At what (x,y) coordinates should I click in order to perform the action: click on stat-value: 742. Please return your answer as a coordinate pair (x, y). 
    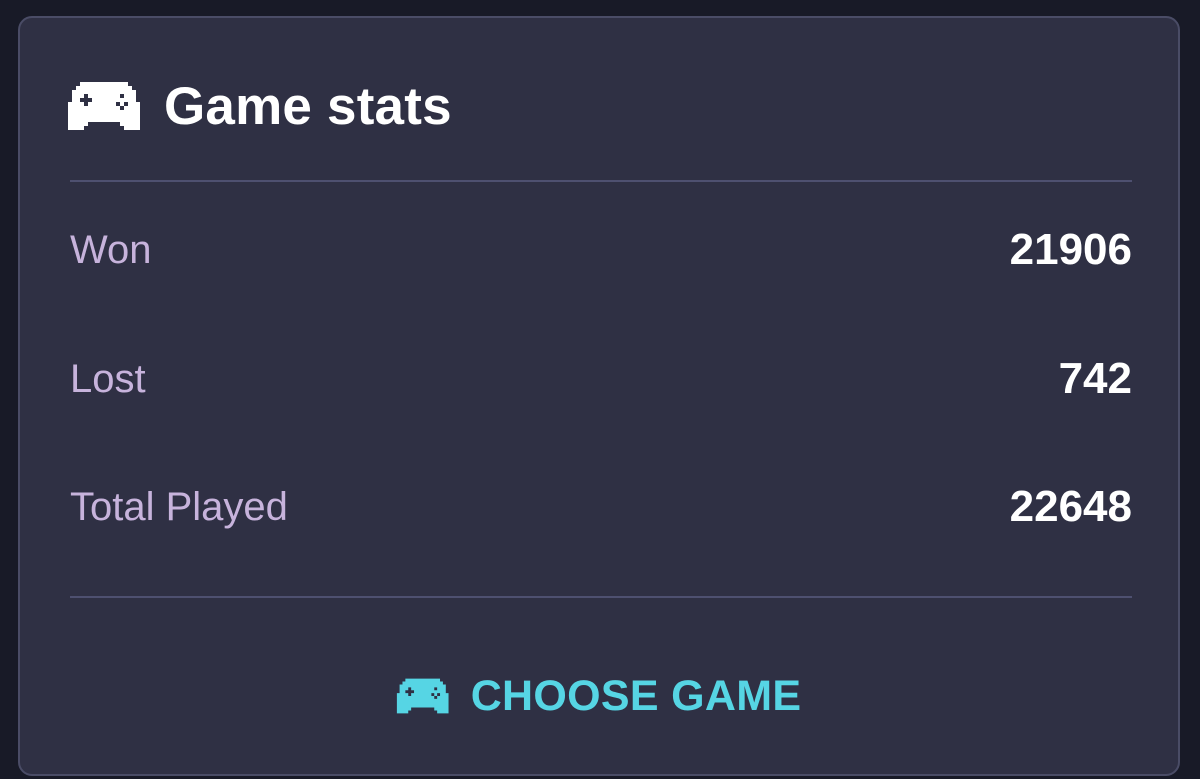
    Looking at the image, I should click on (1095, 378).